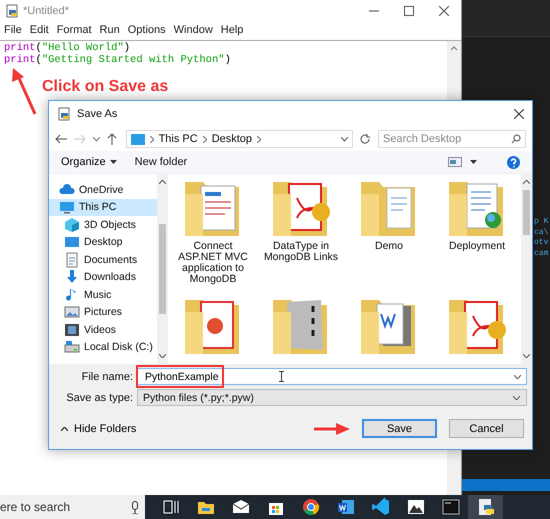 This screenshot has height=519, width=550. I want to click on code-line: print("Getting Started with Python"), so click(118, 60).